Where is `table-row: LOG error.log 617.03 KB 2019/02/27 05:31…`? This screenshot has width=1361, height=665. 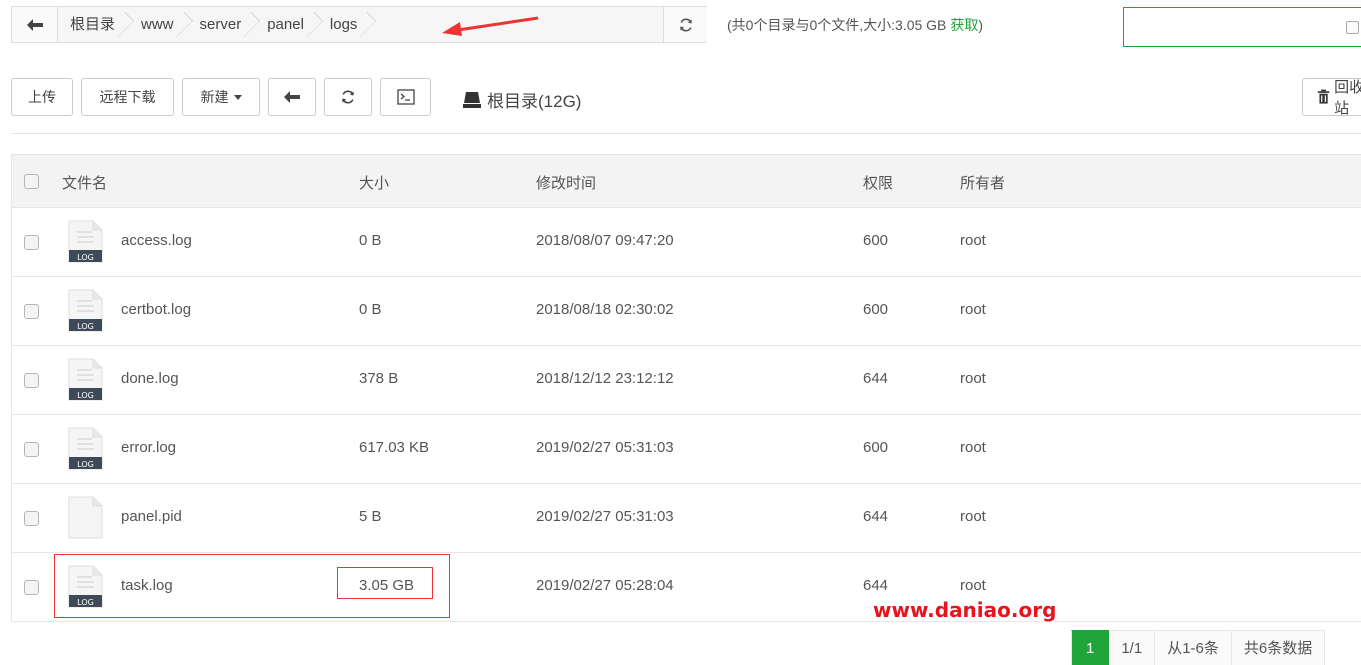 table-row: LOG error.log 617.03 KB 2019/02/27 05:31… is located at coordinates (686, 449).